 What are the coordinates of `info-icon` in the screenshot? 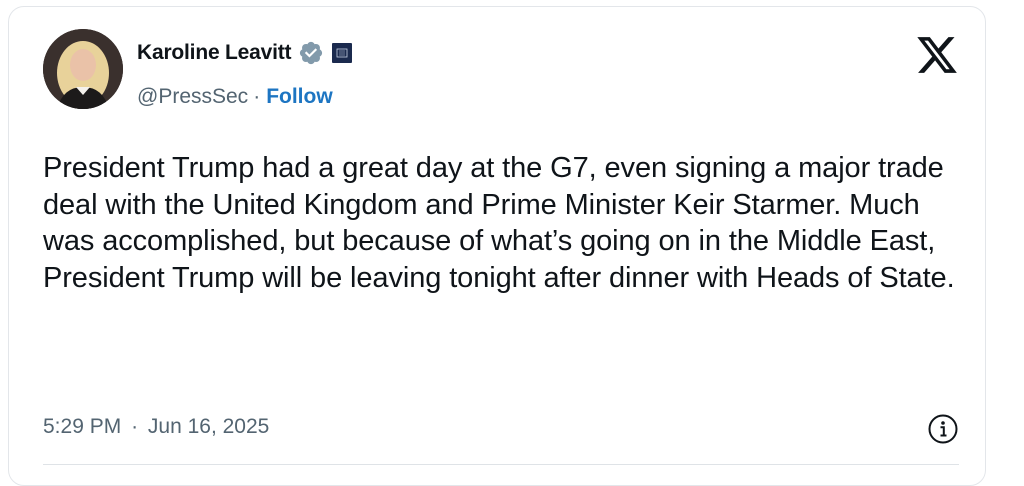 It's located at (943, 429).